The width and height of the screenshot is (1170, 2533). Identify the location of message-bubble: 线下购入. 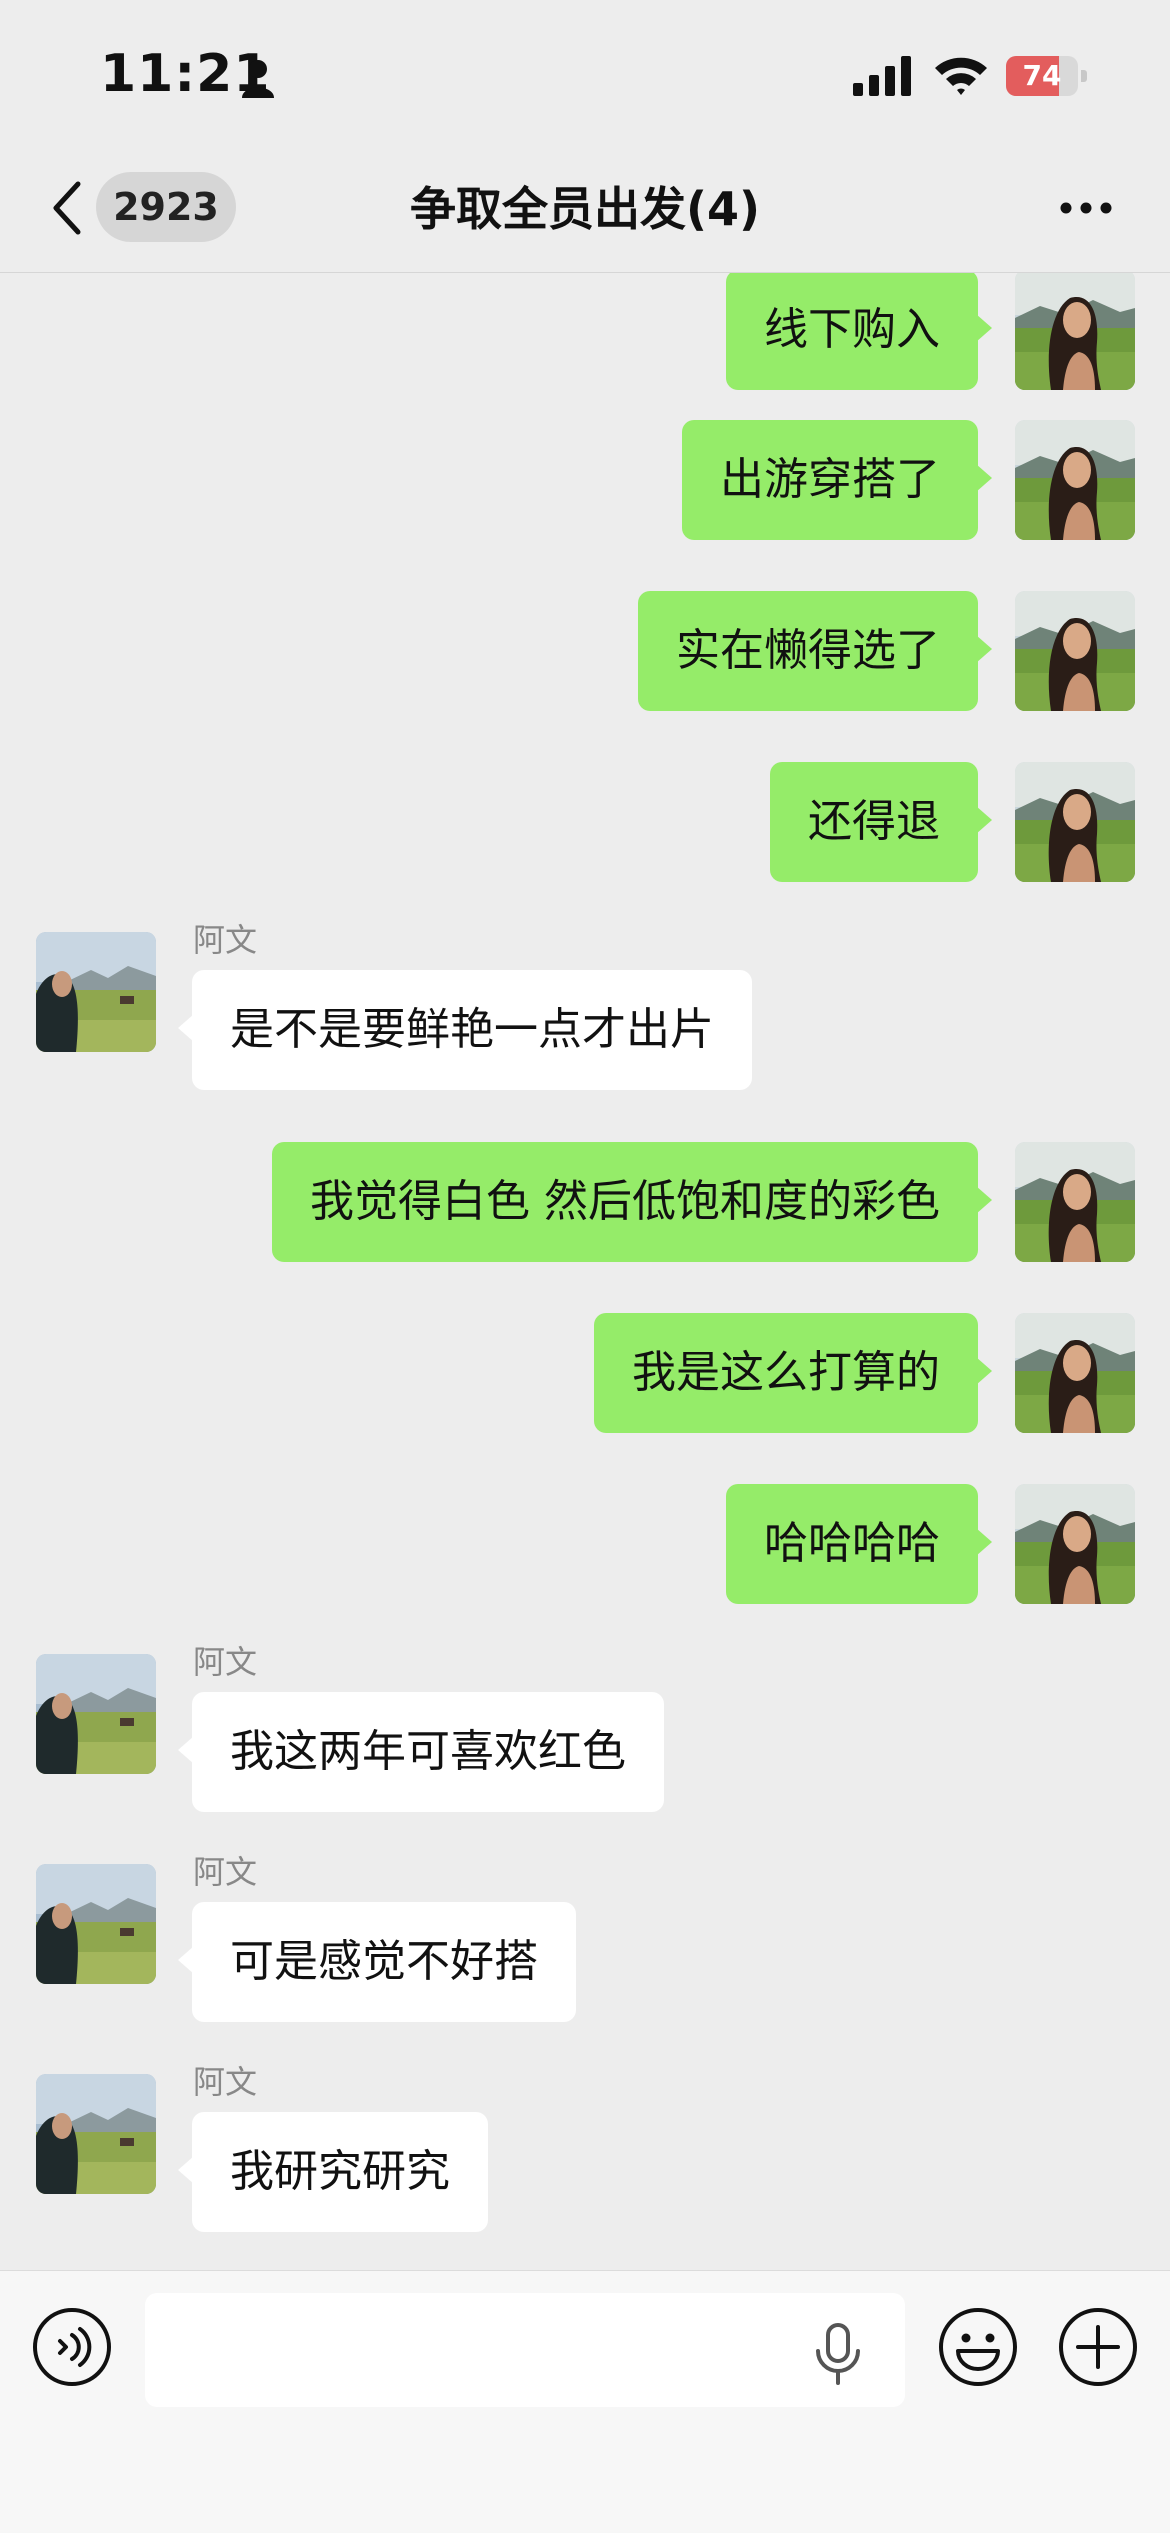
(859, 331).